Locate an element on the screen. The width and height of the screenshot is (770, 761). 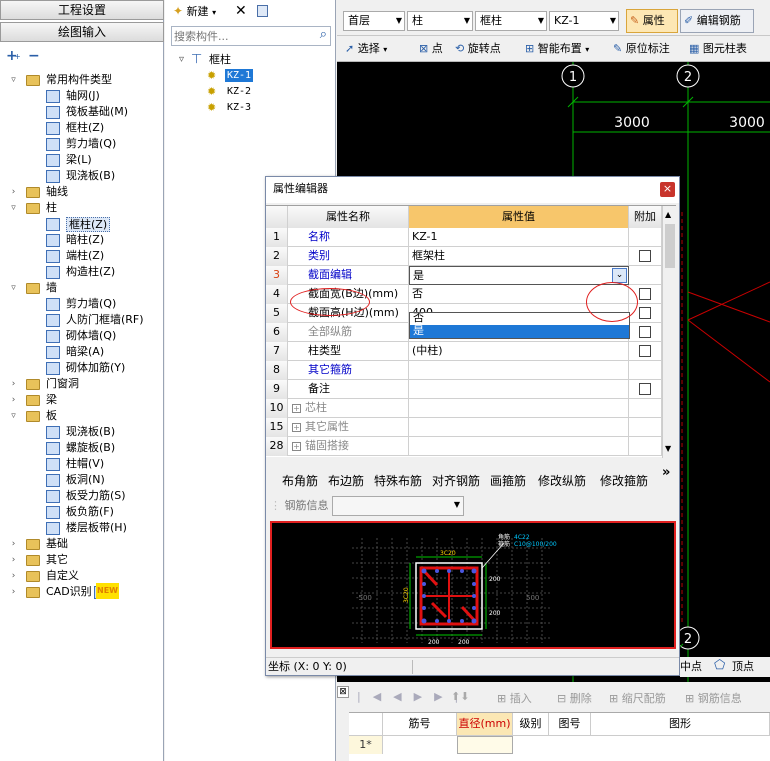
tree-item: 梁(L) is located at coordinates (82, 160).